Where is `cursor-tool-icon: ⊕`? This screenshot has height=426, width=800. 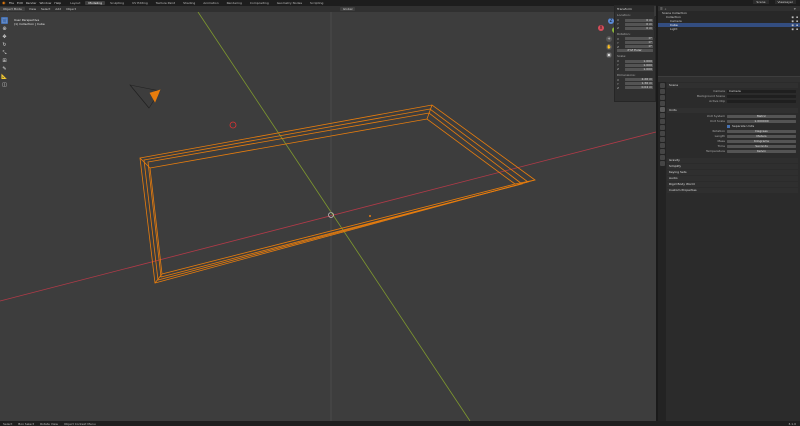 cursor-tool-icon: ⊕ is located at coordinates (4, 28).